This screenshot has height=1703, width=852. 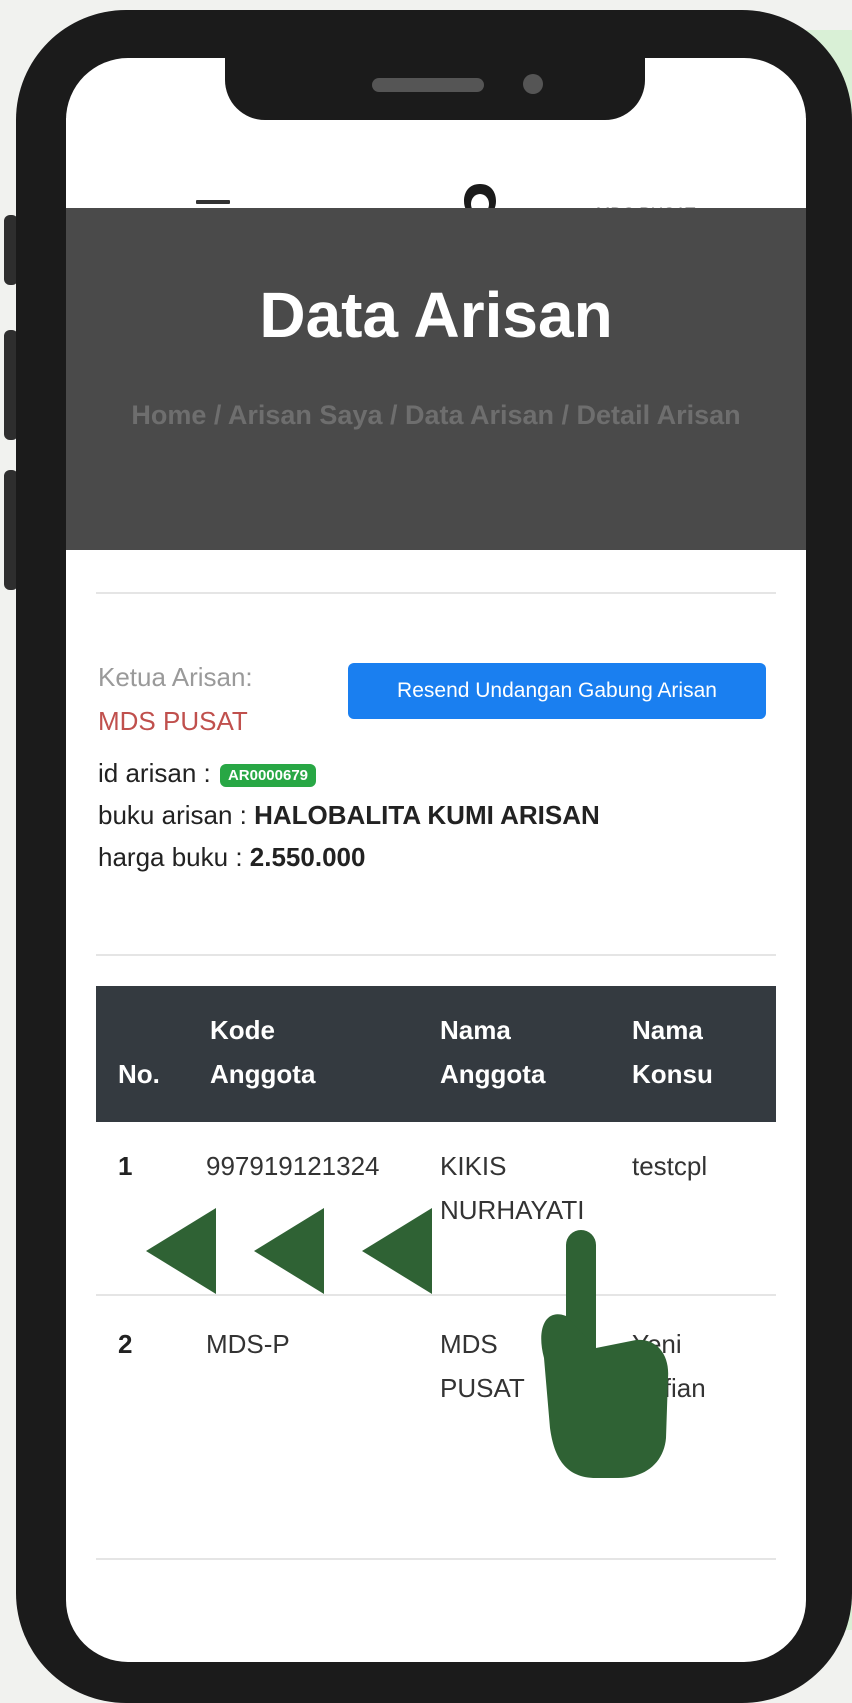 I want to click on buku-arisan-label: buku arisan :, so click(x=176, y=815).